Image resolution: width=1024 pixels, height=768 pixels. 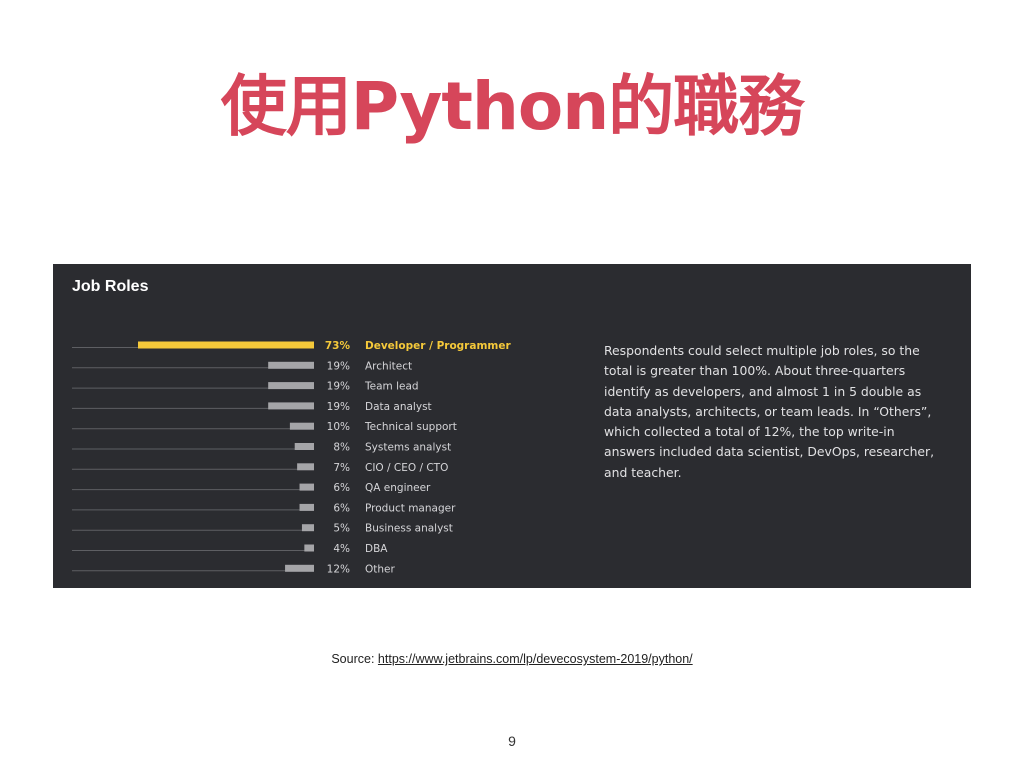 I want to click on bar-category-label: Team lead, so click(x=391, y=387).